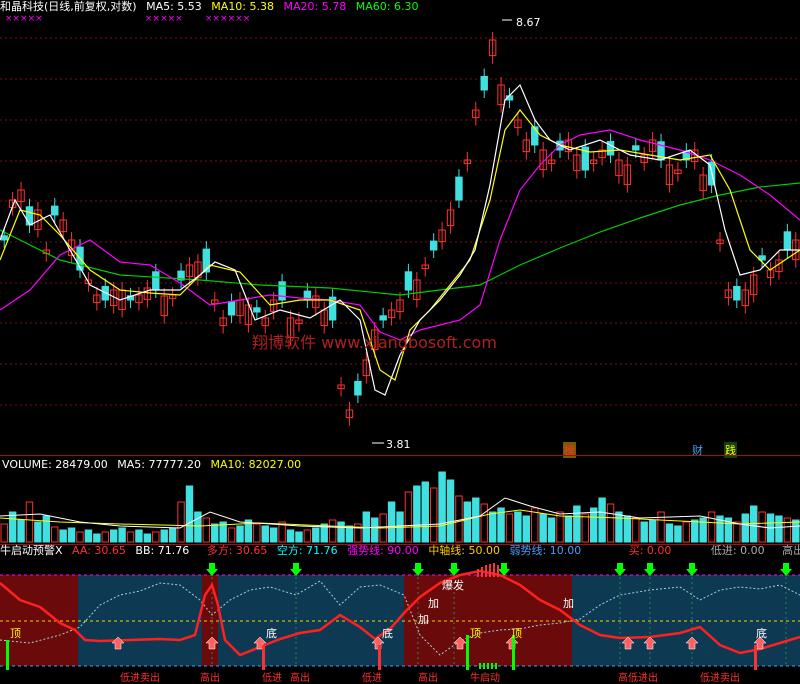  I want to click on signal-top-2: 顶, so click(475, 633).